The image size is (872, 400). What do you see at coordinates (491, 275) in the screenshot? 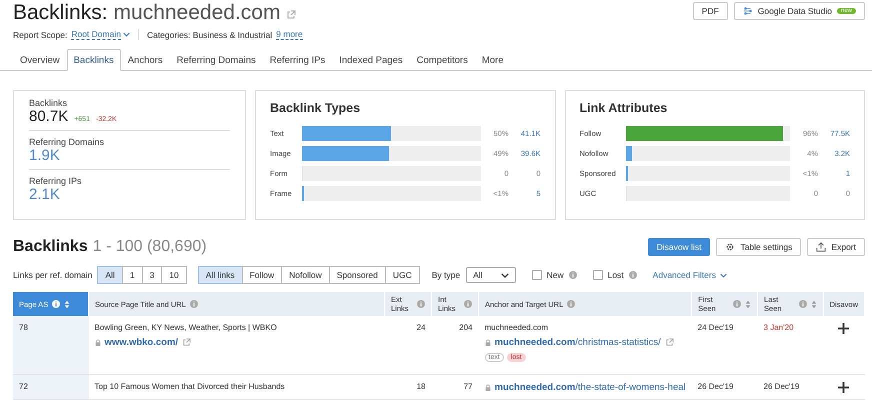
I see `type-select: All` at bounding box center [491, 275].